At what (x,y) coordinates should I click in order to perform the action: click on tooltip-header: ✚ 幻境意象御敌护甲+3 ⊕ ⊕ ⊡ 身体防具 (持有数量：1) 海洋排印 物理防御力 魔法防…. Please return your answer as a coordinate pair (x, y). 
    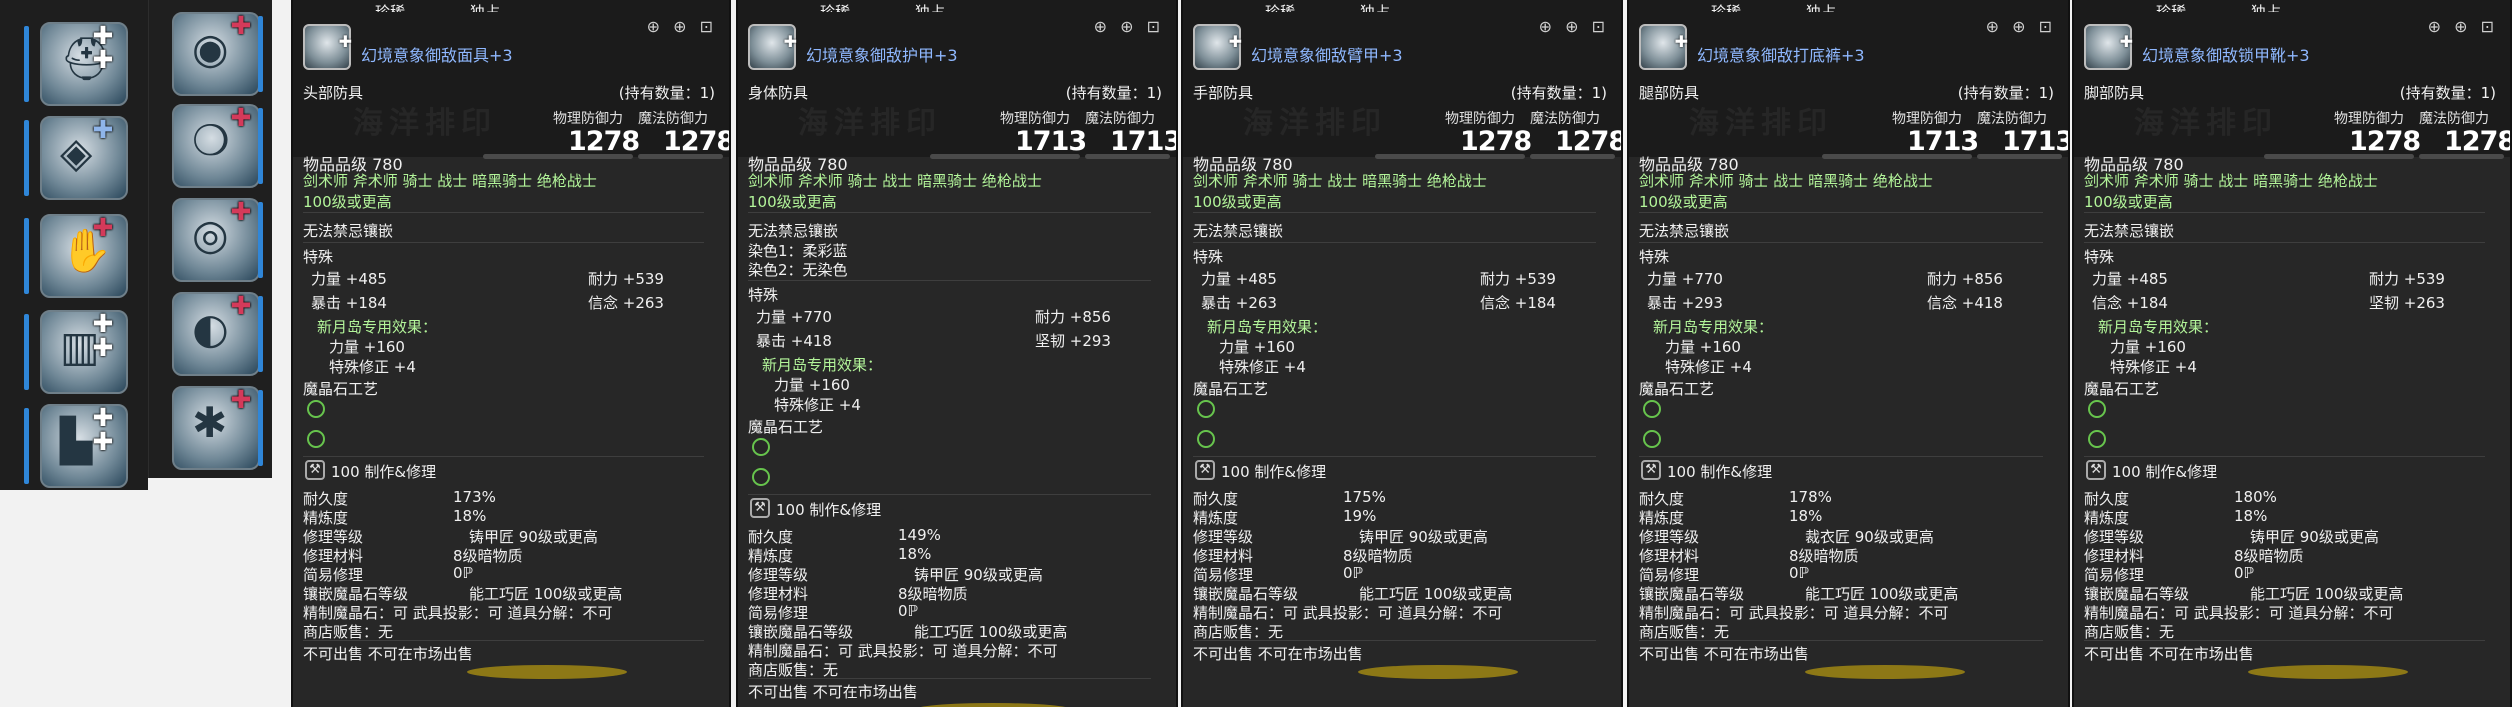
    Looking at the image, I should click on (957, 85).